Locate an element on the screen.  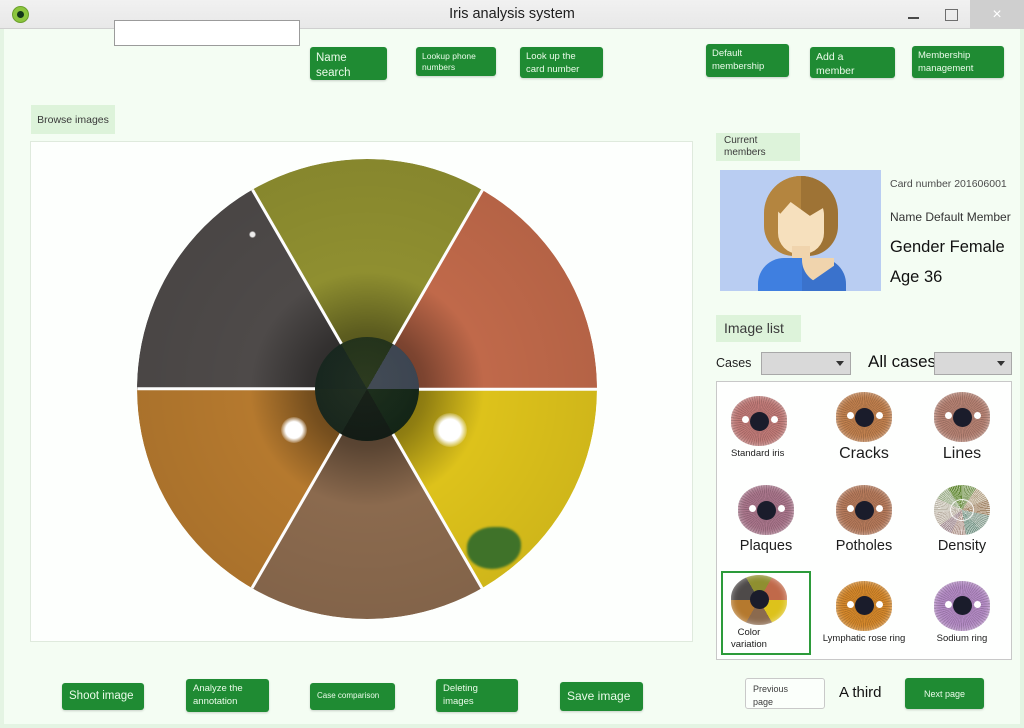
thumbnail-label: Color variation is located at coordinates (749, 638).